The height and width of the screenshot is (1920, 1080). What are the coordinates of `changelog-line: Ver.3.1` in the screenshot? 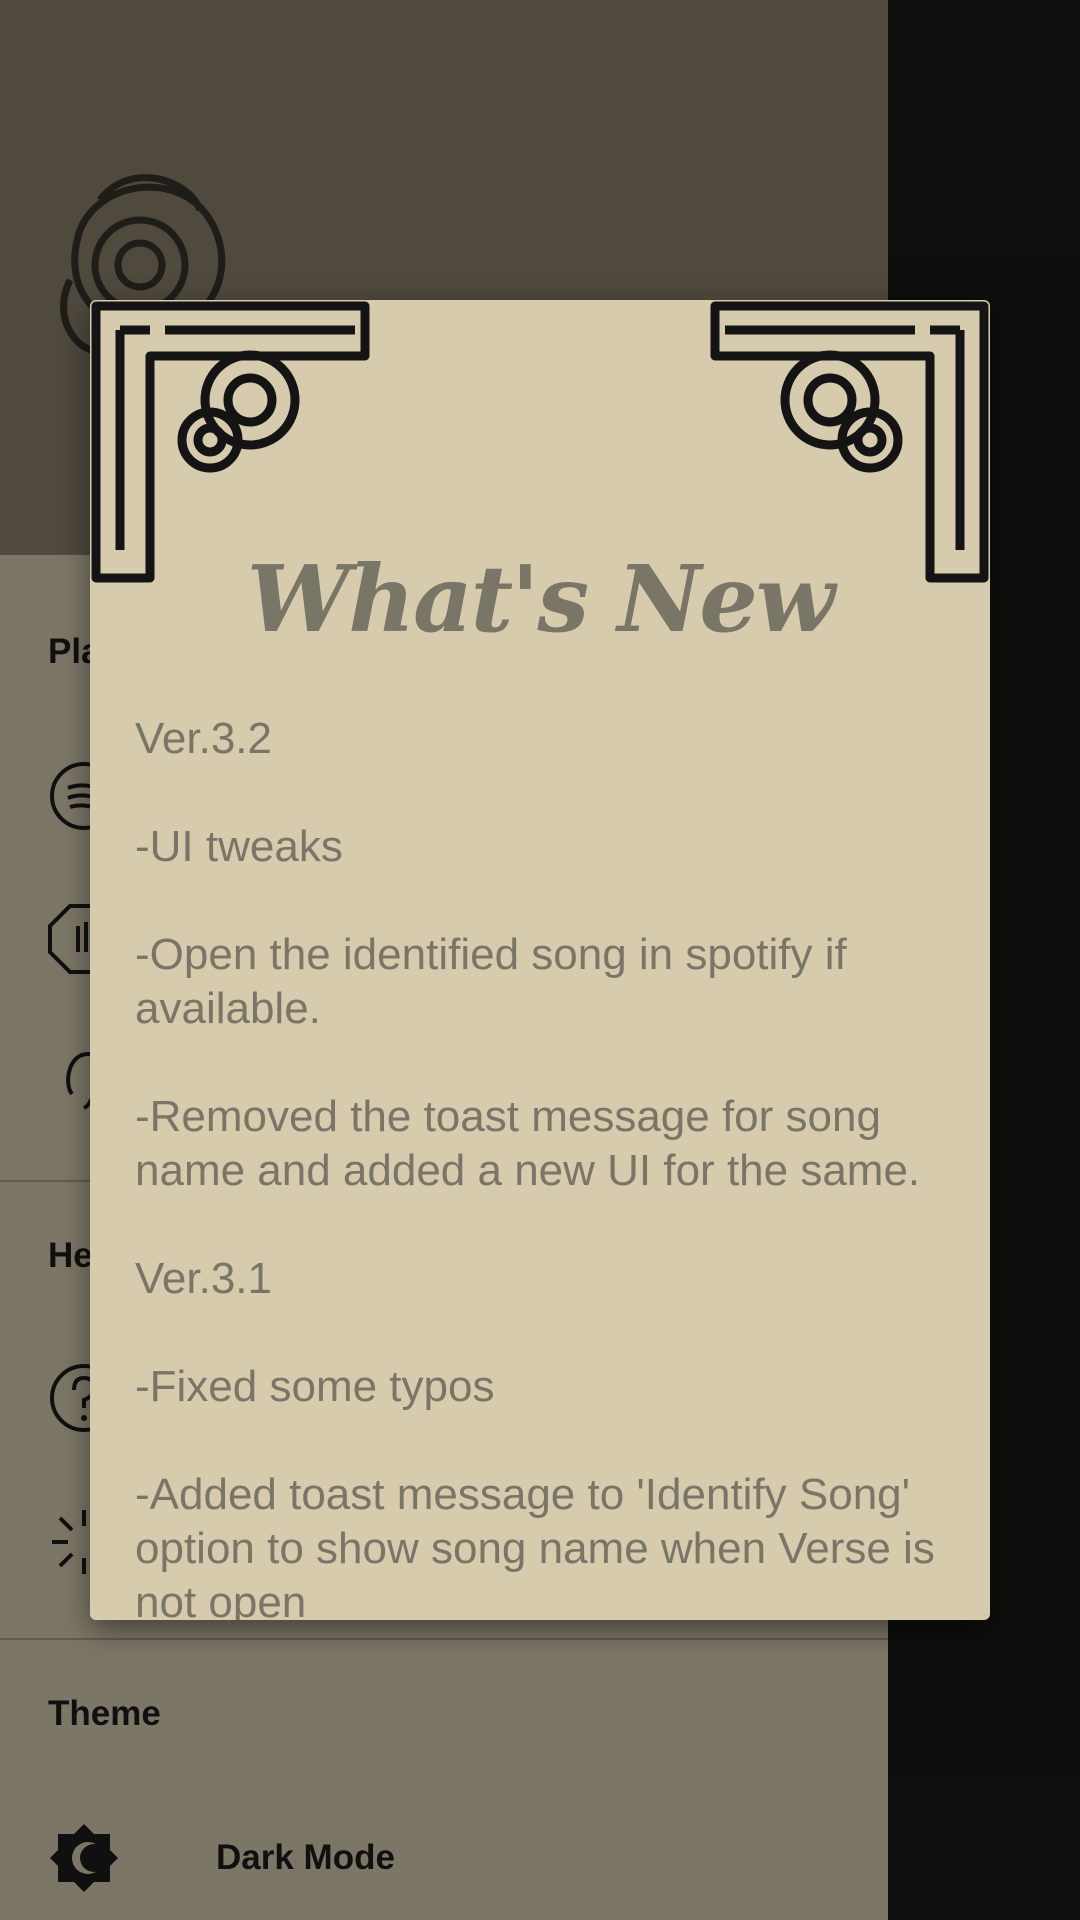 It's located at (204, 1278).